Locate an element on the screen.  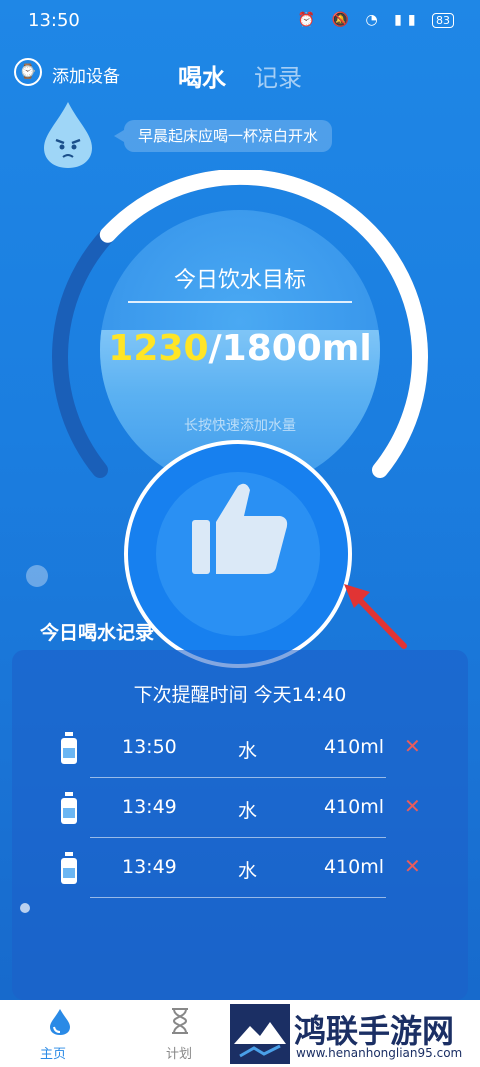
tab-drink: 喝水 is located at coordinates (202, 75).